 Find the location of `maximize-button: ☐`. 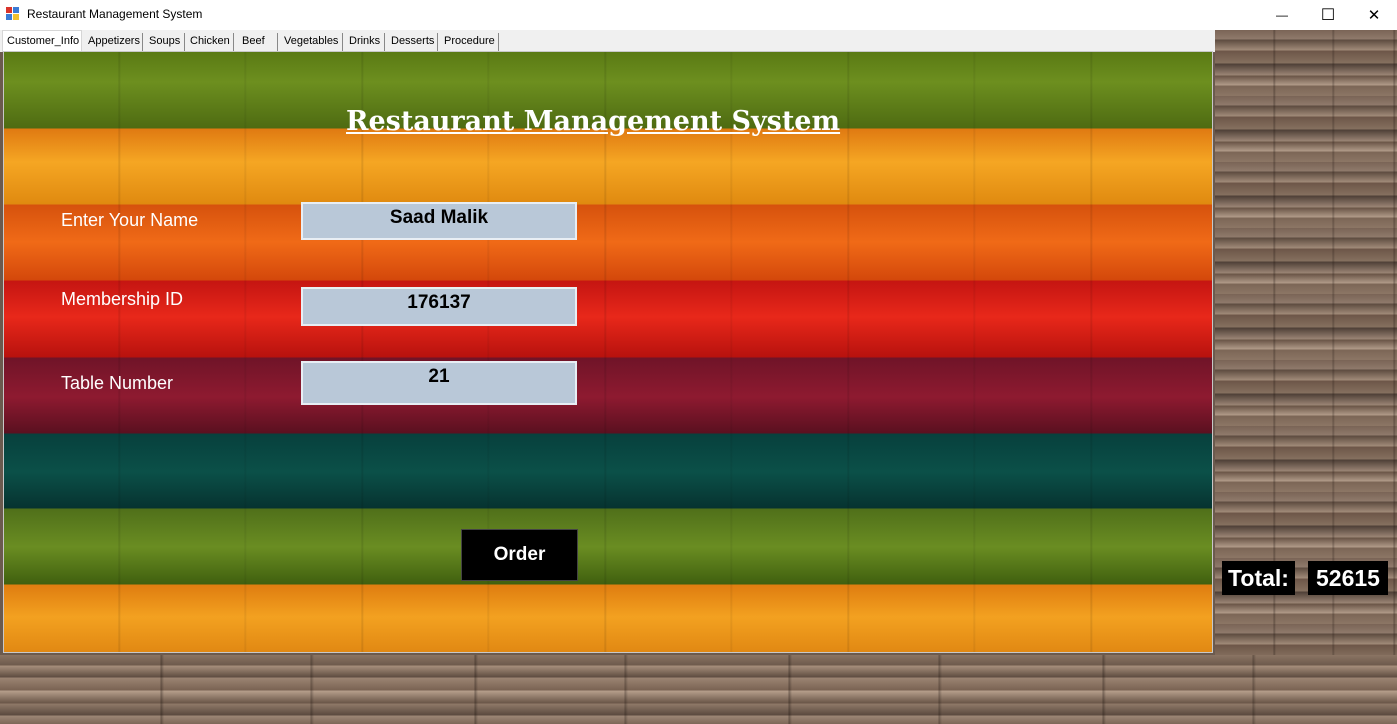

maximize-button: ☐ is located at coordinates (1328, 15).